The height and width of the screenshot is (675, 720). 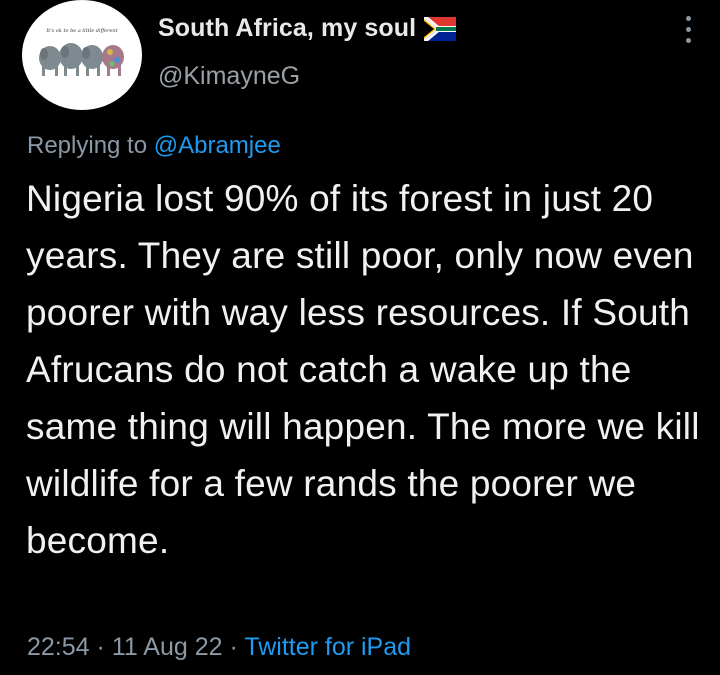 I want to click on tweet-time: 22:54, so click(x=58, y=647).